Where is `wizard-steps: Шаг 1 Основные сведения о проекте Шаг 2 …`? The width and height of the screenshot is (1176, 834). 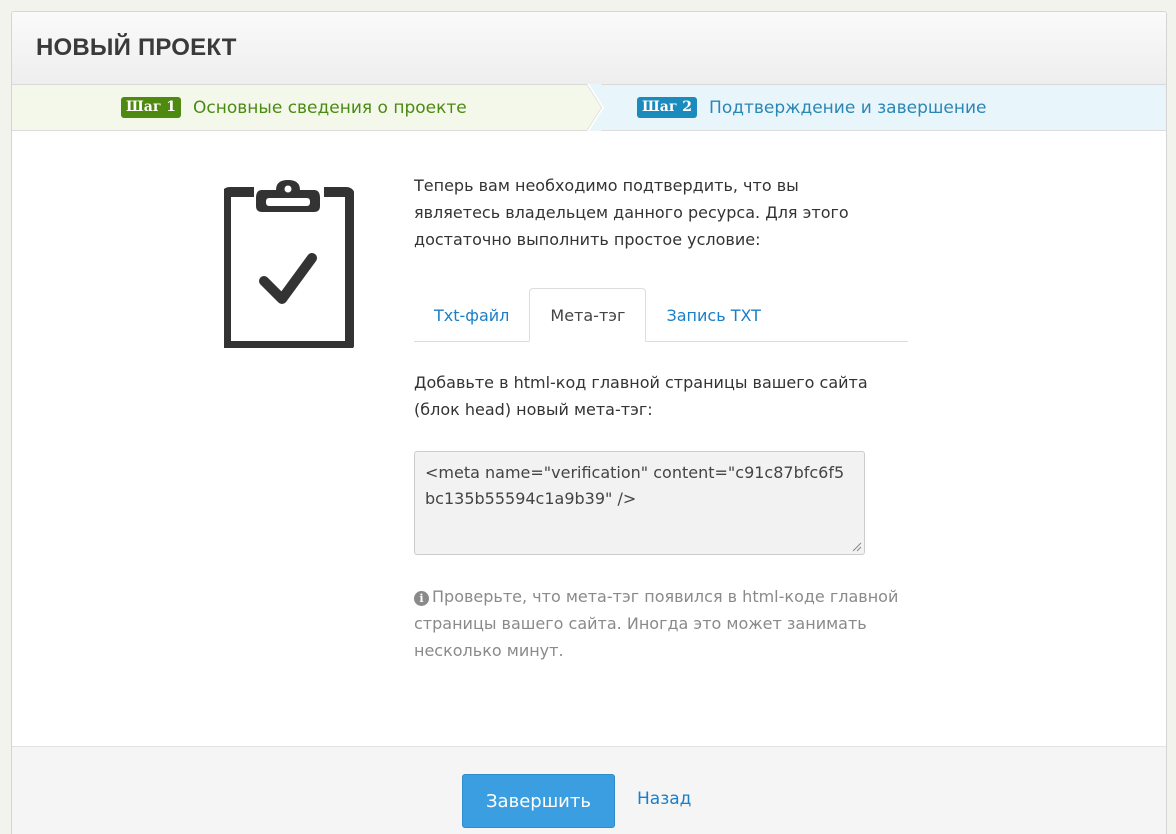 wizard-steps: Шаг 1 Основные сведения о проекте Шаг 2 … is located at coordinates (589, 107).